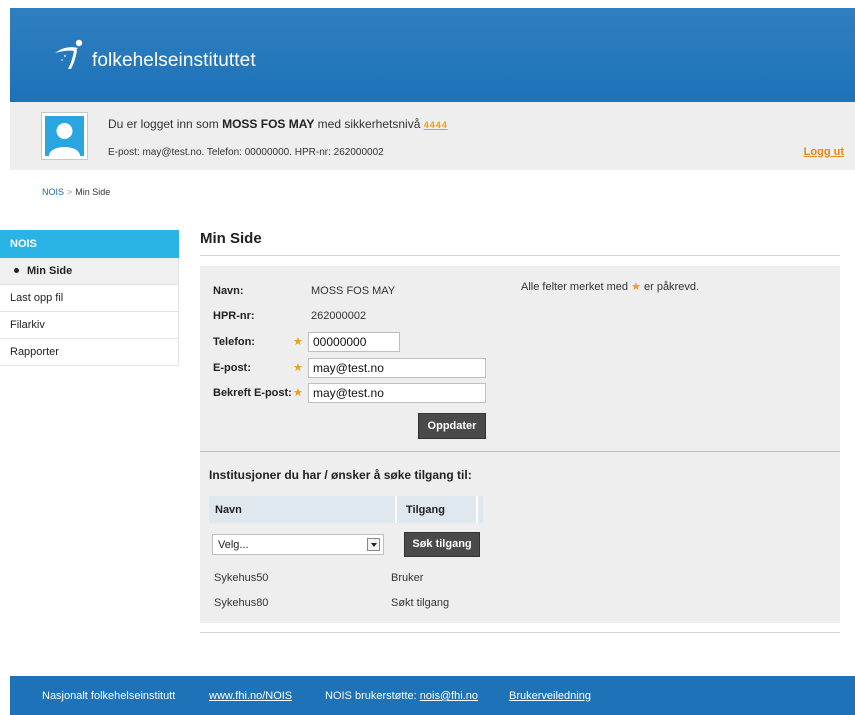 This screenshot has height=715, width=855. I want to click on institution-access: Søkt tilgang, so click(420, 603).